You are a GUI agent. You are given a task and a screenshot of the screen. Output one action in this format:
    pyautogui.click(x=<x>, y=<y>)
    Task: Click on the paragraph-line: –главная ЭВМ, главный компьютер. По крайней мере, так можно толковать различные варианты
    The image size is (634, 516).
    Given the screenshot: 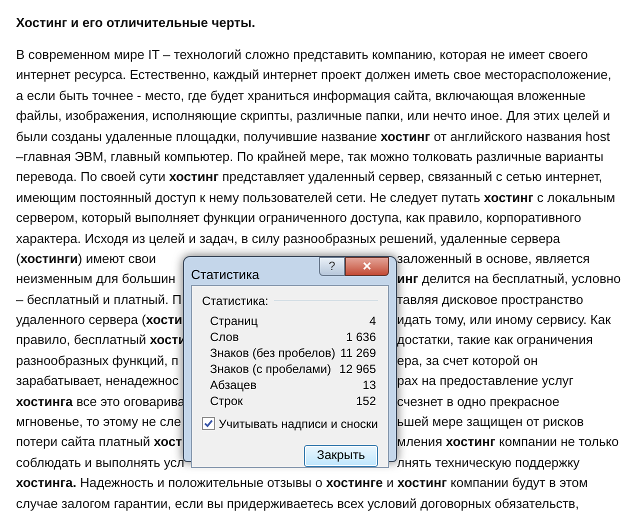 What is the action you would take?
    pyautogui.click(x=310, y=157)
    